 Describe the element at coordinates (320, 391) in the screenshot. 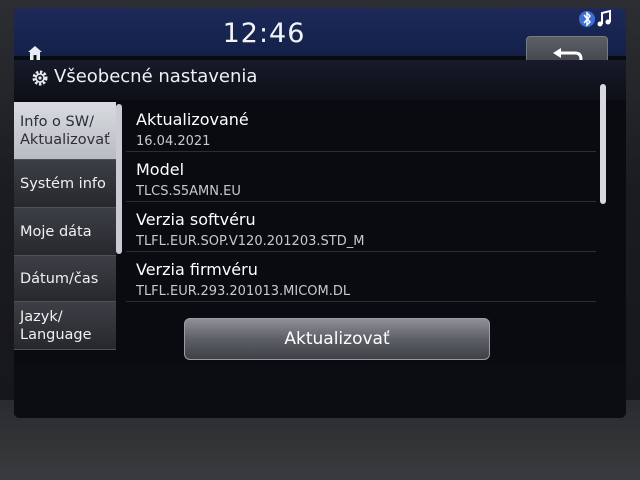

I see `screen-bottom-area` at that location.